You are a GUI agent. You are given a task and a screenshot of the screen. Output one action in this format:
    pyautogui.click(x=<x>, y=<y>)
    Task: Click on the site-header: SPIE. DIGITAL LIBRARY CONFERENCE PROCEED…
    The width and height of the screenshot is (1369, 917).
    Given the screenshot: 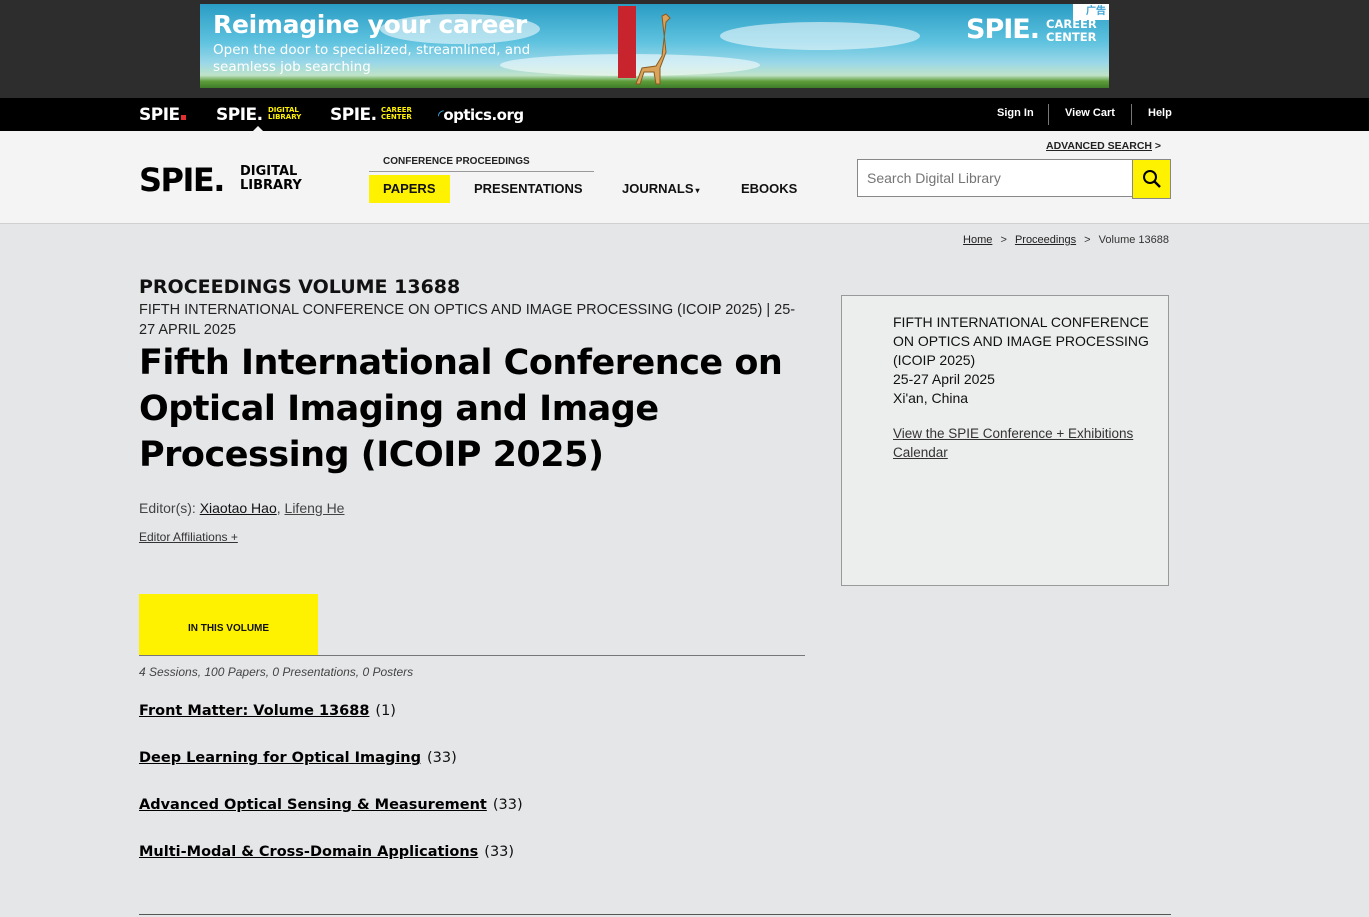 What is the action you would take?
    pyautogui.click(x=684, y=177)
    